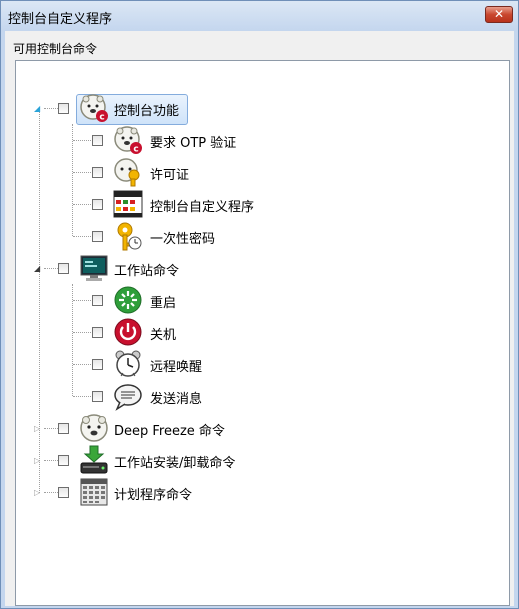 Image resolution: width=519 pixels, height=609 pixels. What do you see at coordinates (127, 172) in the screenshot?
I see `license-key-icon` at bounding box center [127, 172].